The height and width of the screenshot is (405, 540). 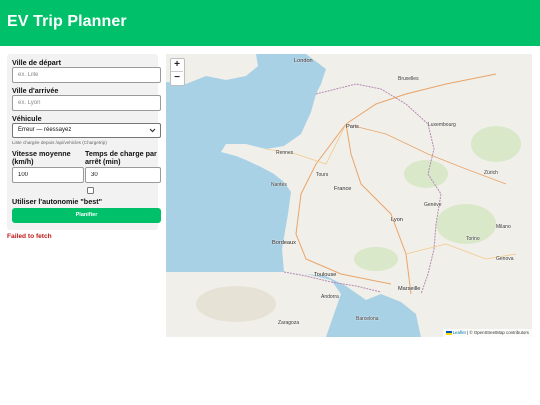 What do you see at coordinates (177, 65) in the screenshot?
I see `zoom-in-button: +` at bounding box center [177, 65].